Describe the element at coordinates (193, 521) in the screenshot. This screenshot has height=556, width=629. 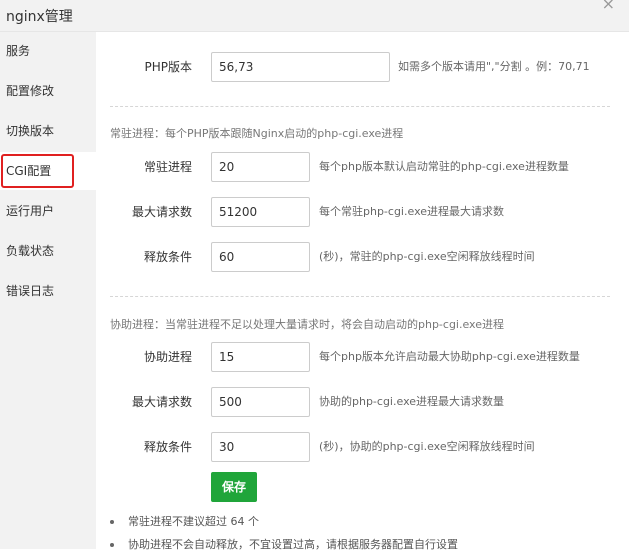
I see `tip-text: 常驻进程不建议超过 64 个` at that location.